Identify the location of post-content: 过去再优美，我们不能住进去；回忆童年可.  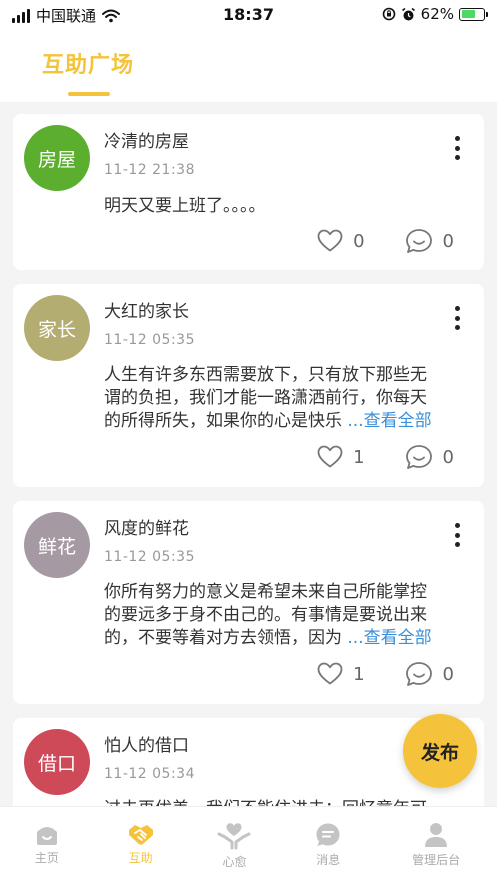
(289, 802).